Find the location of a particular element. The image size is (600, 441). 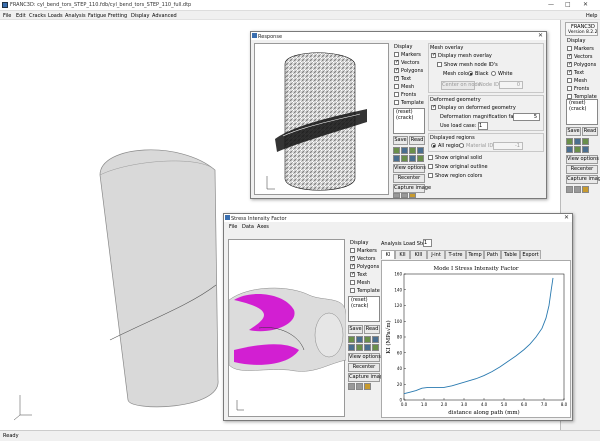

show-original-outline-checkbox is located at coordinates (430, 166).